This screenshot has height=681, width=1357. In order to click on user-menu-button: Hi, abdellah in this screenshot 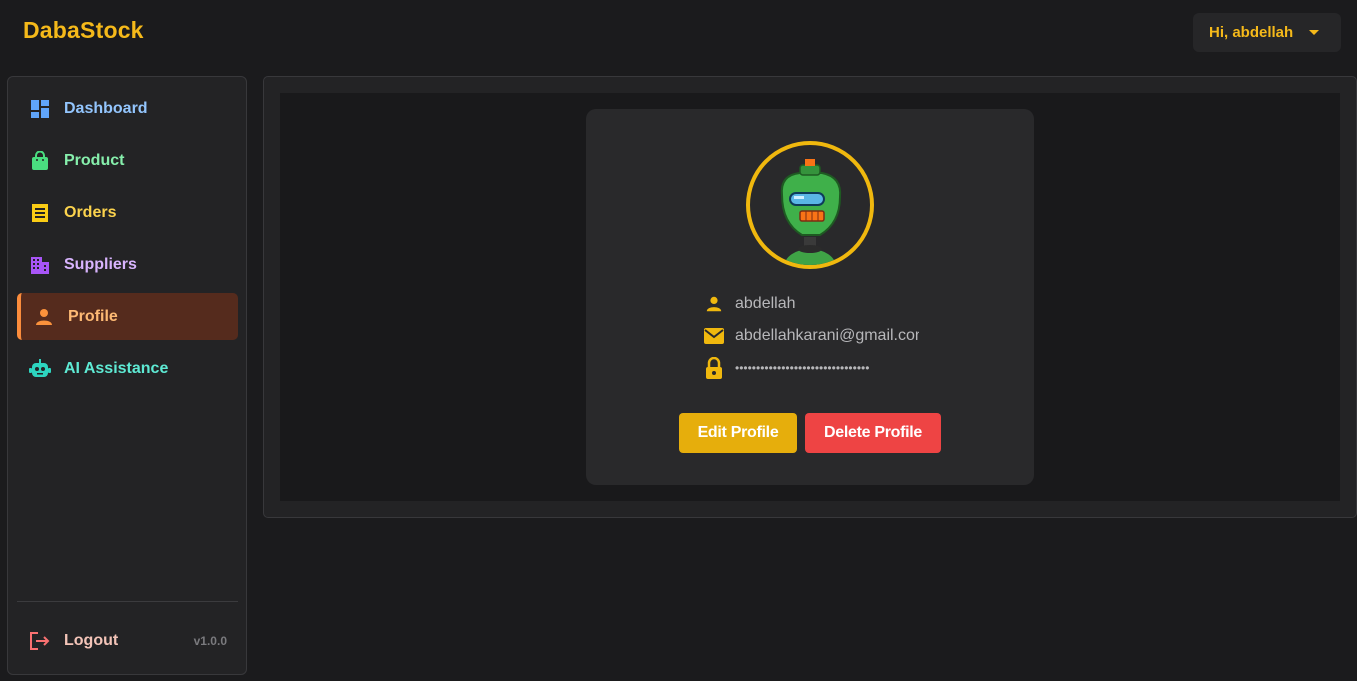, I will do `click(1267, 32)`.